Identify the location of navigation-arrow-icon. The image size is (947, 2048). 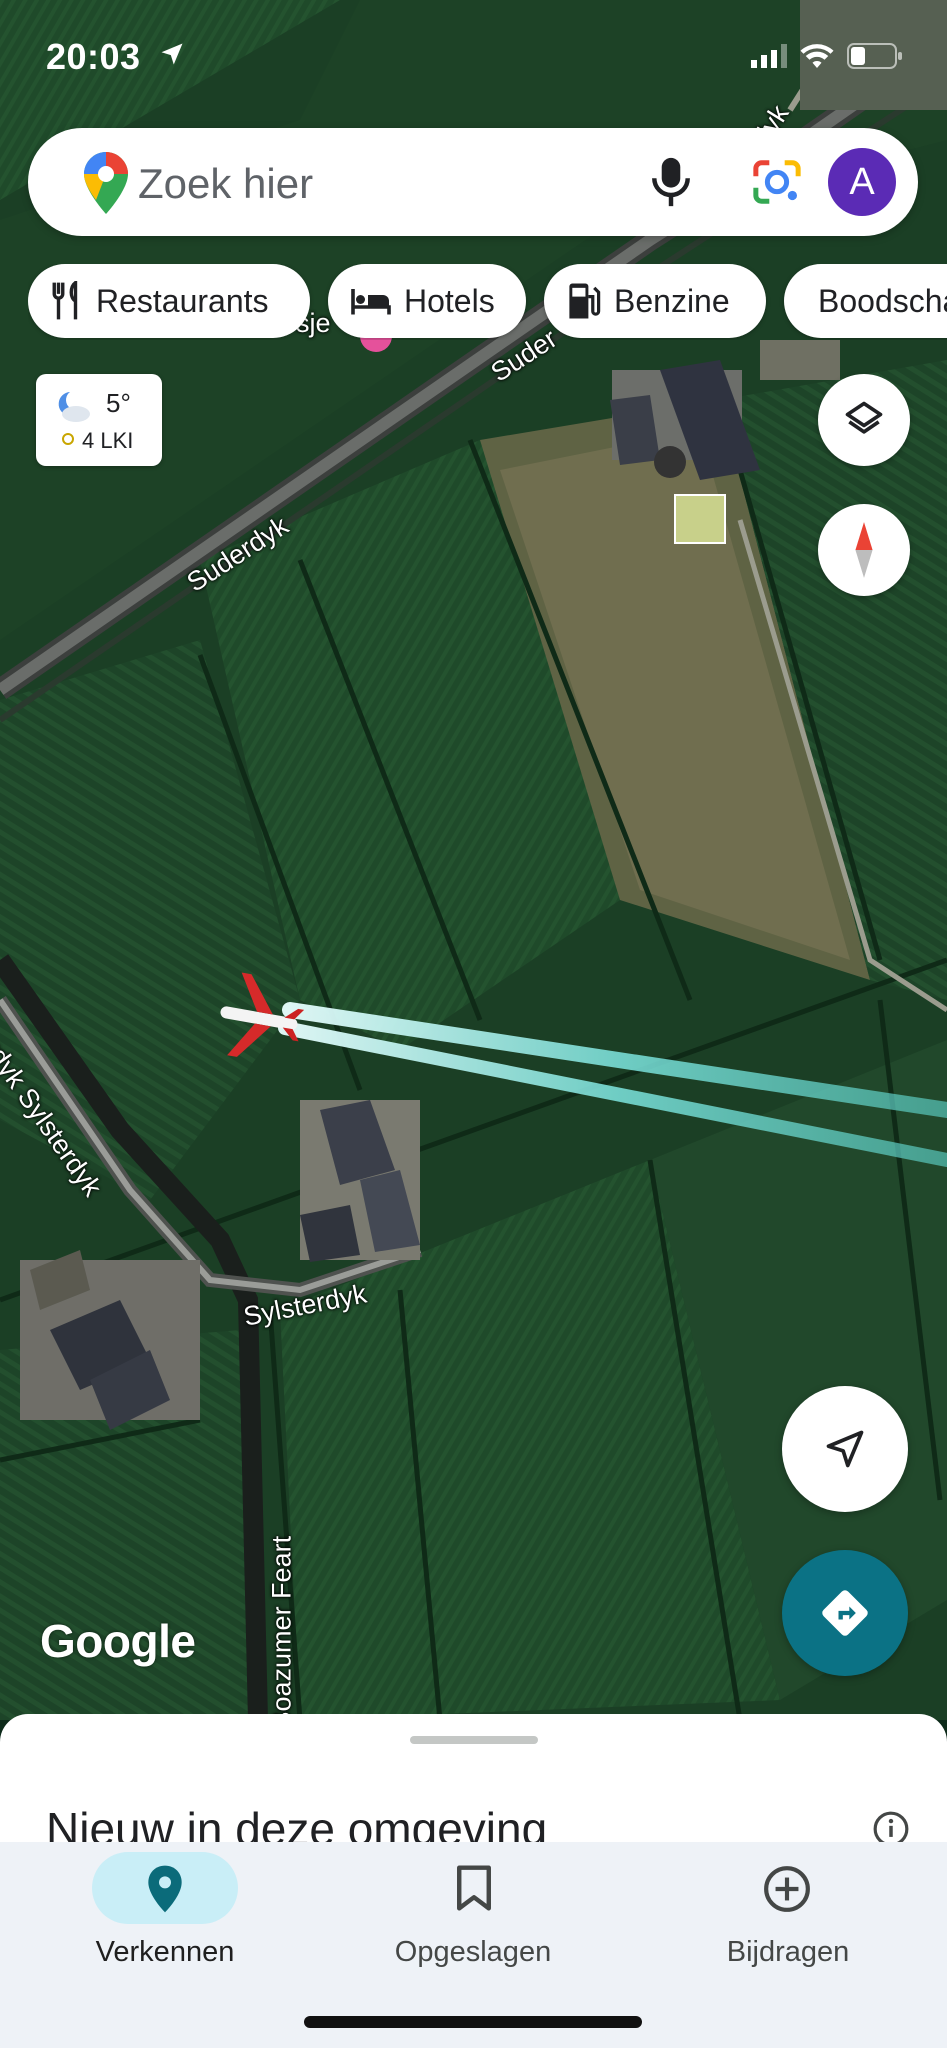
(845, 1449).